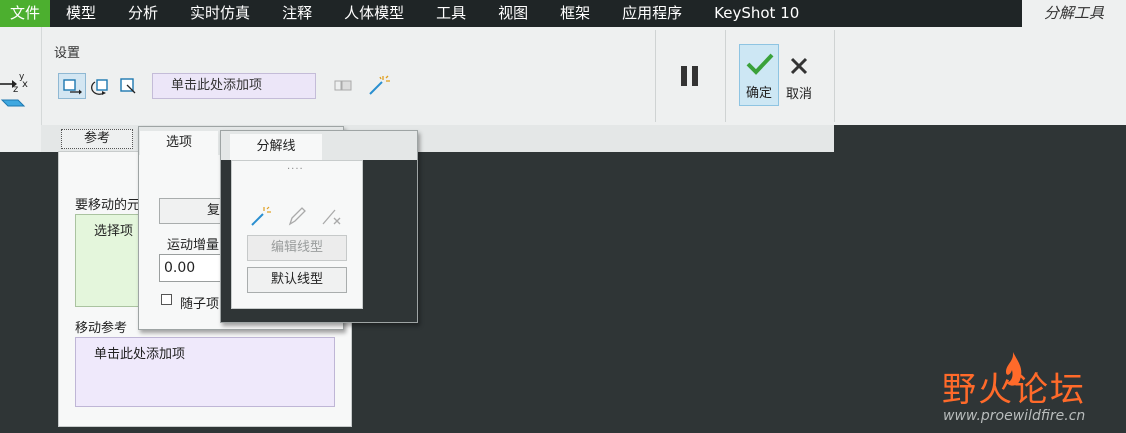 Image resolution: width=1126 pixels, height=433 pixels. I want to click on close-icon, so click(799, 66).